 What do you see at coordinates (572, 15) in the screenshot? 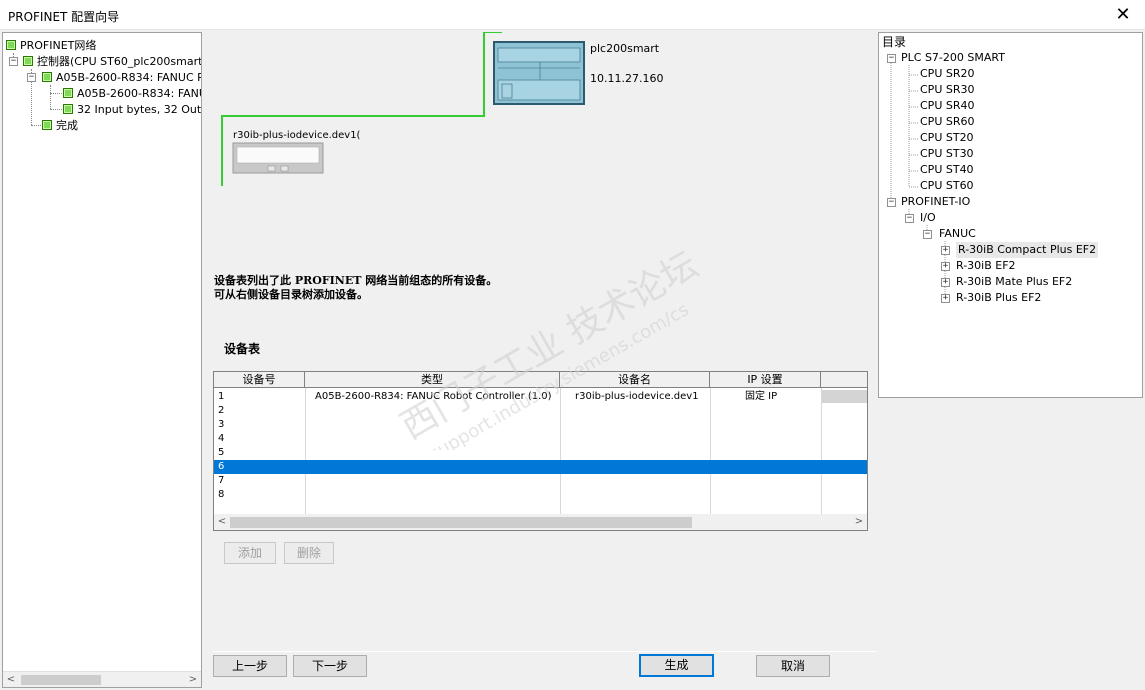
I see `title-bar: PROFINET 配置向导 ✕` at bounding box center [572, 15].